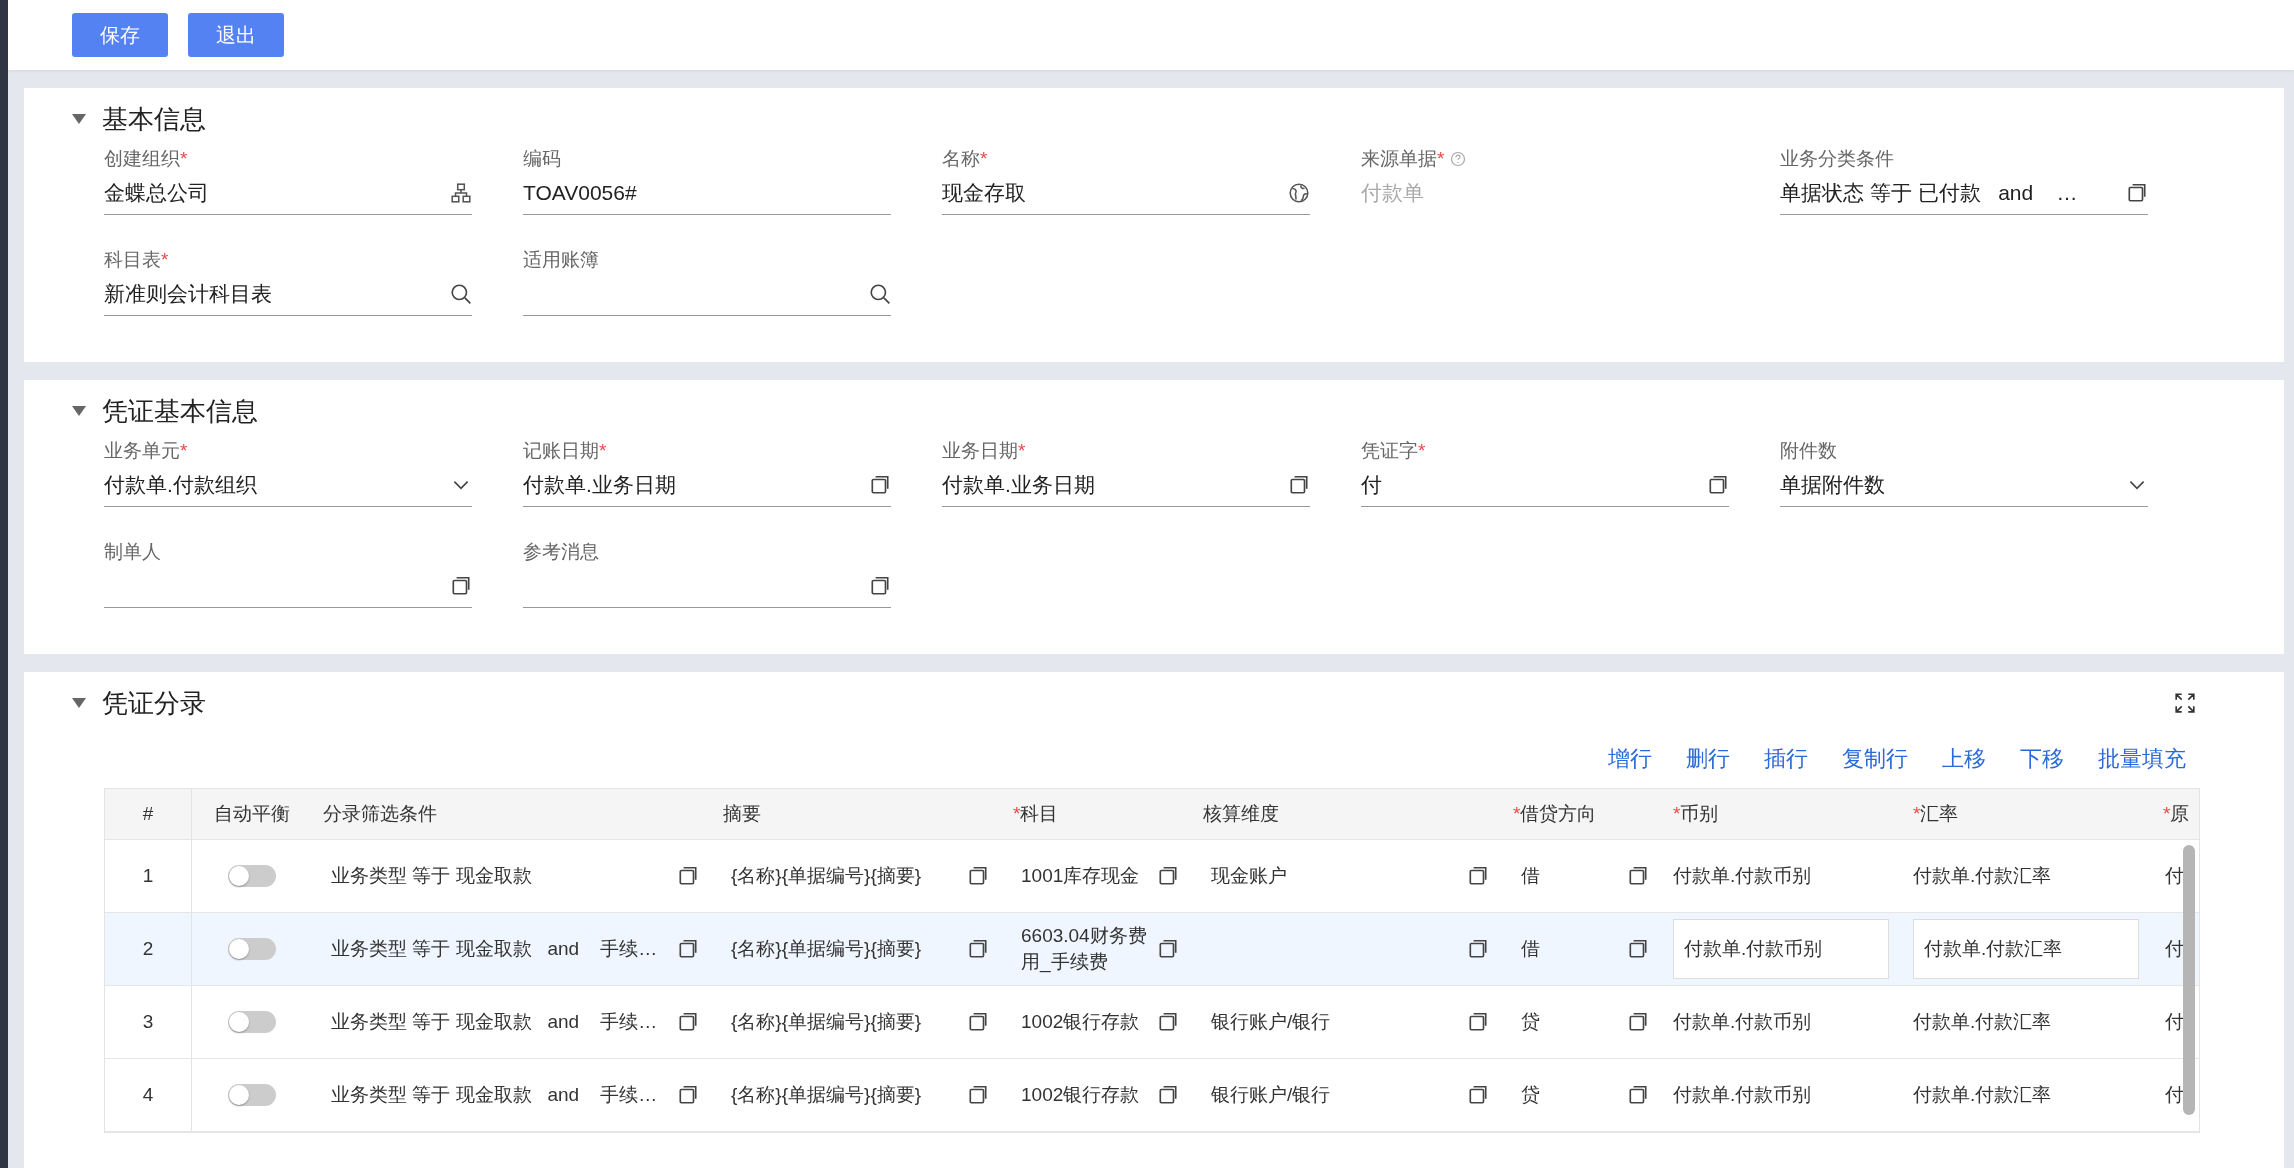 This screenshot has width=2294, height=1168. What do you see at coordinates (1545, 485) in the screenshot?
I see `input-field: 付` at bounding box center [1545, 485].